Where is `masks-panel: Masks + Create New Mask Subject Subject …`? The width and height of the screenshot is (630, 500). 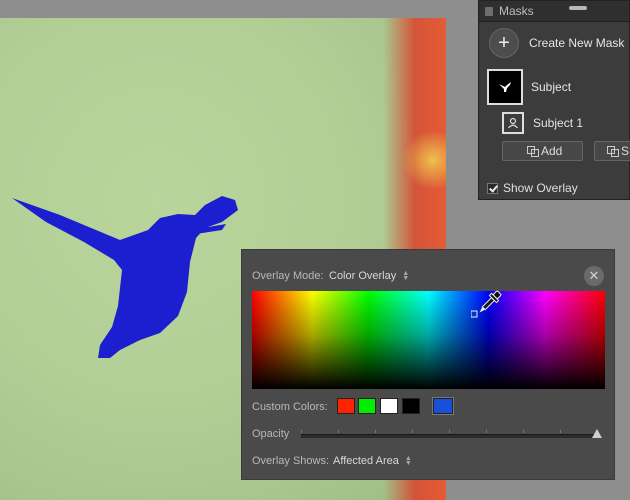
masks-panel: Masks + Create New Mask Subject Subject … is located at coordinates (554, 100).